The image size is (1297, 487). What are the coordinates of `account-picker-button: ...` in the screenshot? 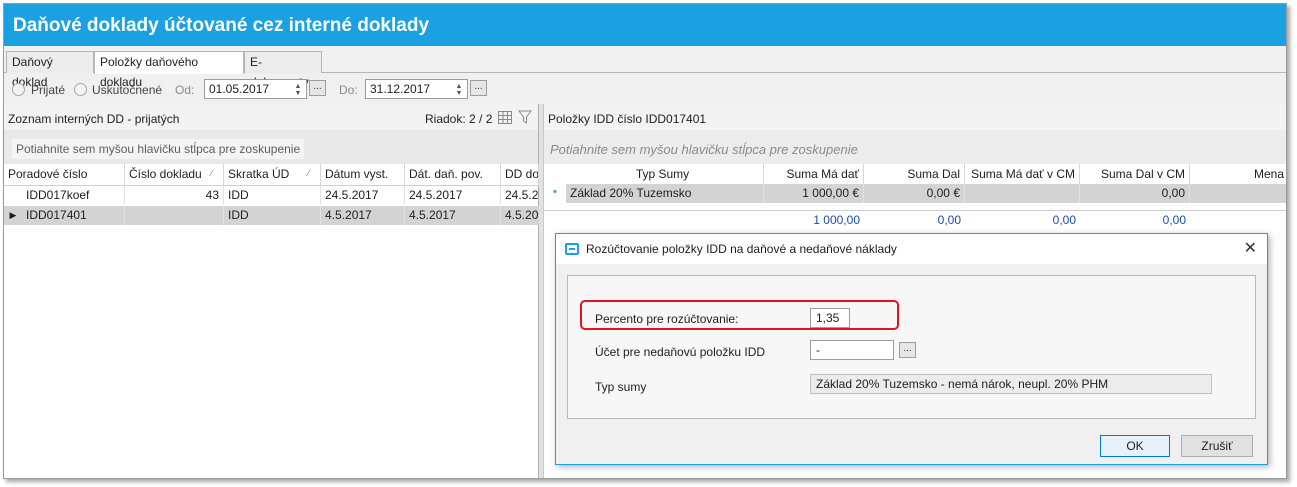 It's located at (907, 350).